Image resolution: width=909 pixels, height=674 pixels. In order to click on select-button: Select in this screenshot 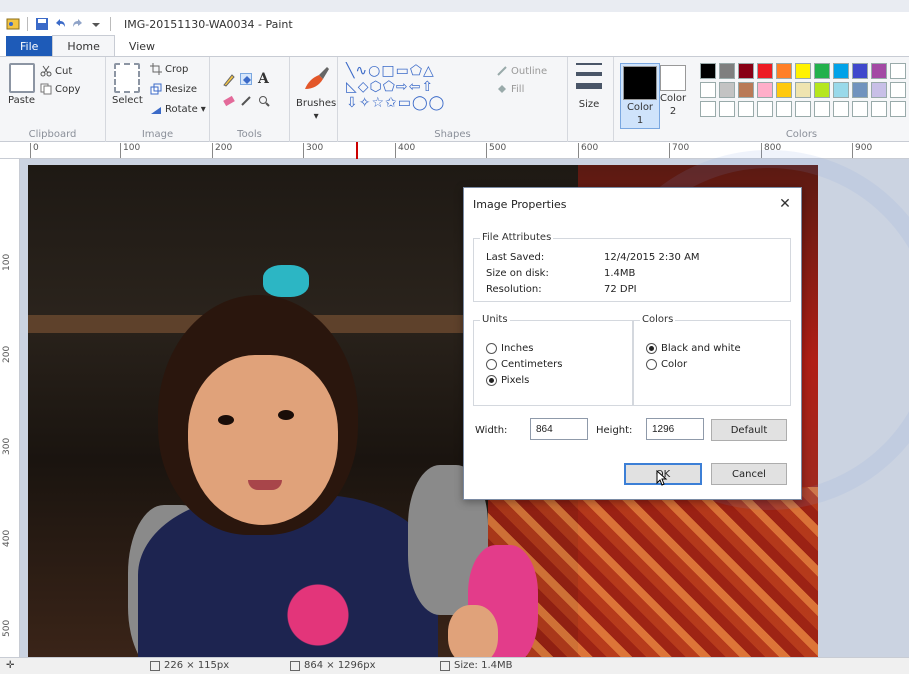, I will do `click(127, 84)`.